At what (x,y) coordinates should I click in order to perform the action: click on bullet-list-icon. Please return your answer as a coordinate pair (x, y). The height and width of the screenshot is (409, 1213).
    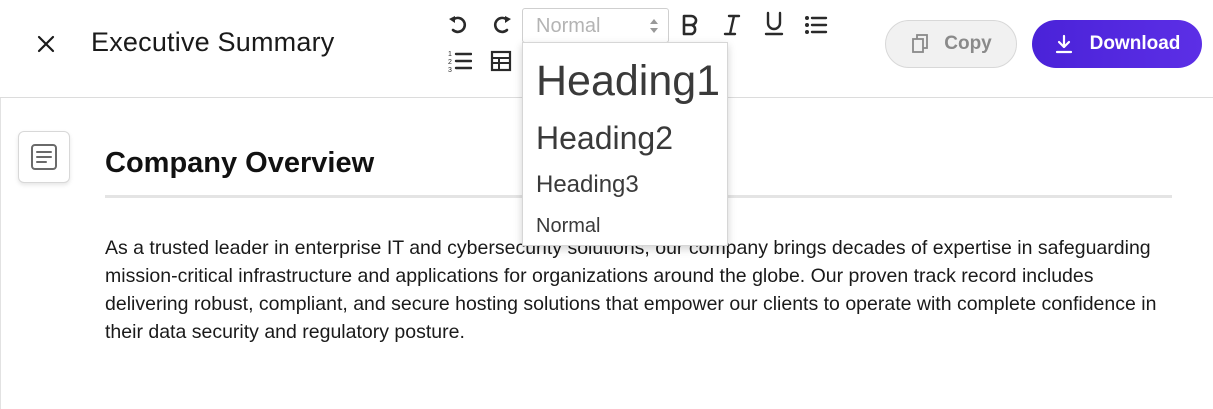
    Looking at the image, I should click on (816, 25).